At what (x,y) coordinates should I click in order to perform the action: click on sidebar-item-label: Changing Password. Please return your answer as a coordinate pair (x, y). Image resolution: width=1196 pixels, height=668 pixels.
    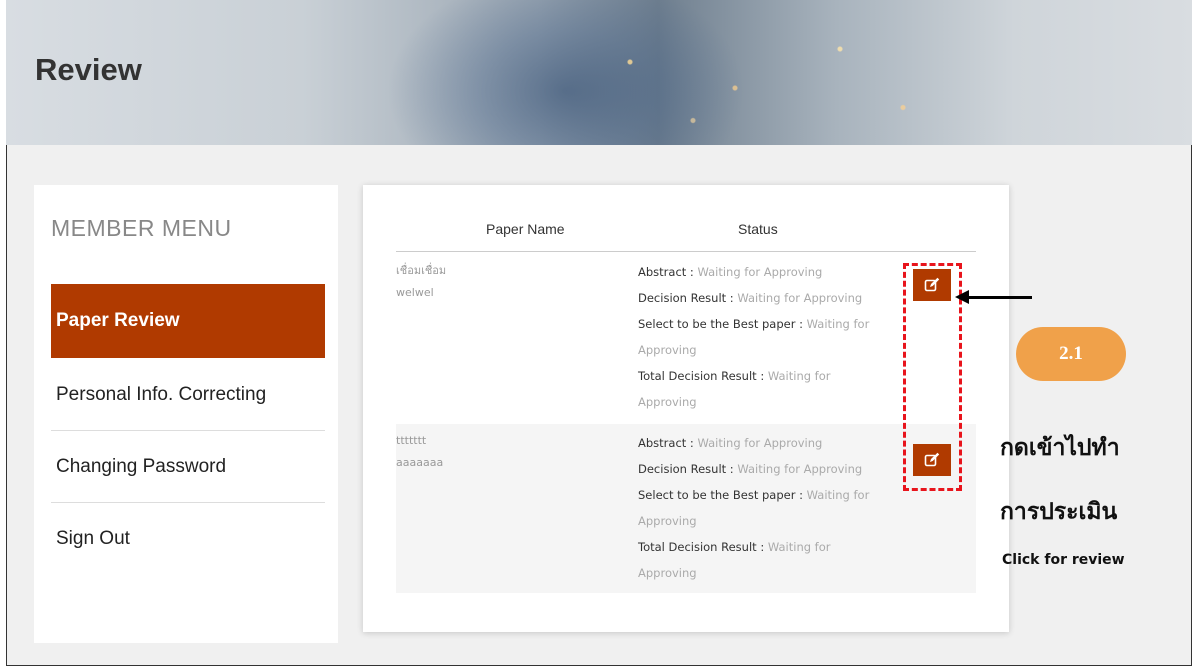
    Looking at the image, I should click on (141, 466).